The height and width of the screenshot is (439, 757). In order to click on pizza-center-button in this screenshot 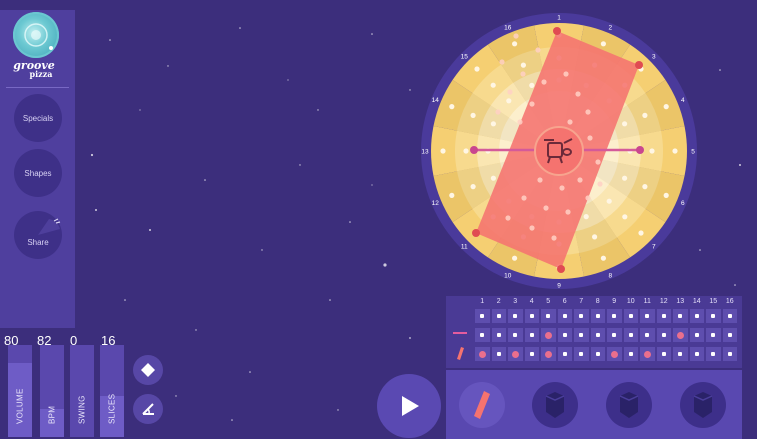, I will do `click(559, 151)`.